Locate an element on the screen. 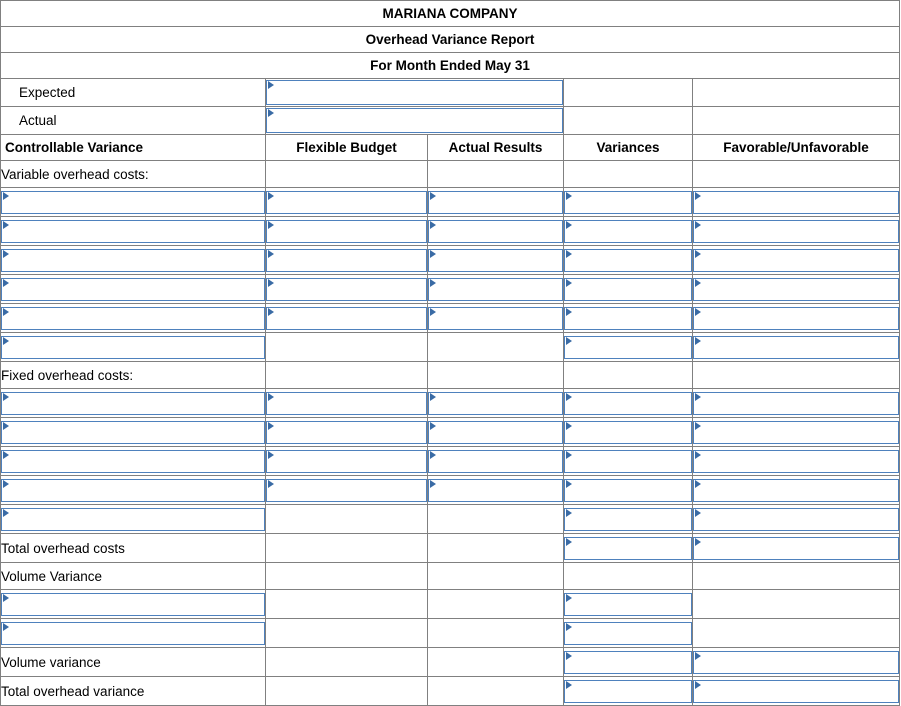 Image resolution: width=901 pixels, height=706 pixels. variable-row-5-favunfav-field is located at coordinates (796, 318).